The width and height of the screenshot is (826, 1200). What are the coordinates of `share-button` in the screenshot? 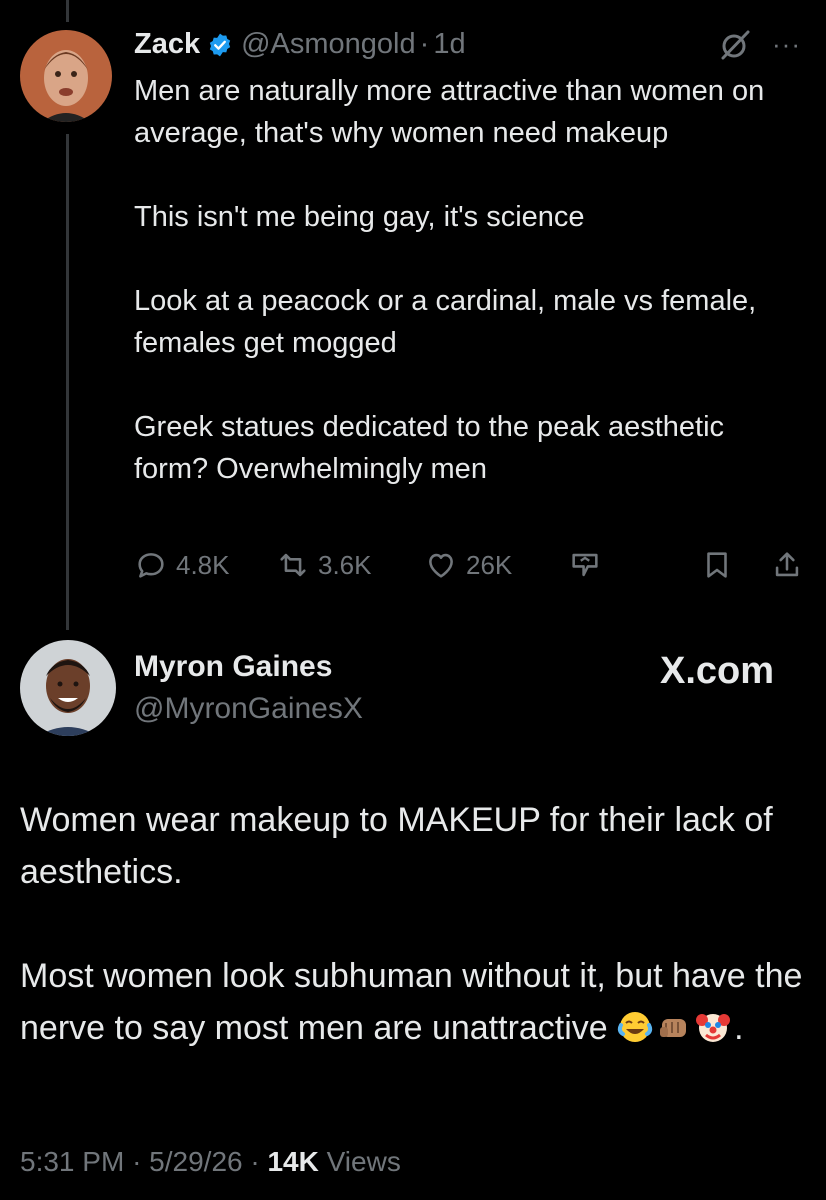 It's located at (791, 565).